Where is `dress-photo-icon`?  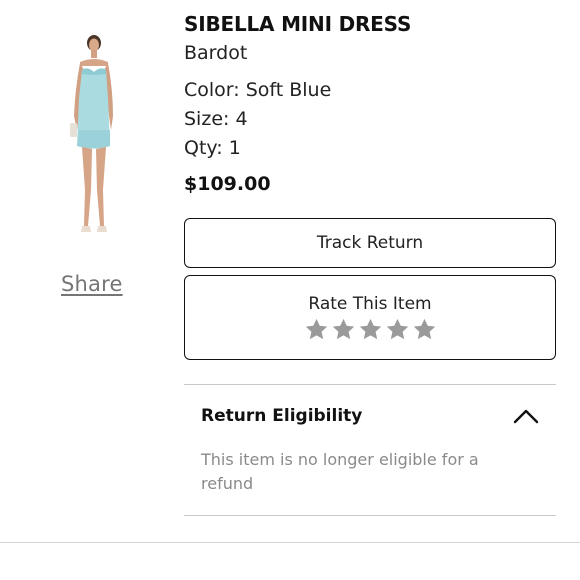
dress-photo-icon is located at coordinates (91, 133).